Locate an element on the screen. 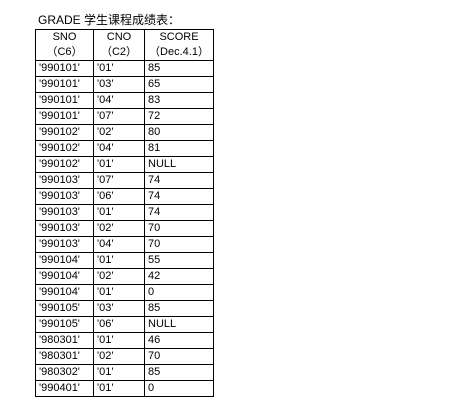 The height and width of the screenshot is (404, 465). header-row-names: SNO CNO SCORE is located at coordinates (124, 37).